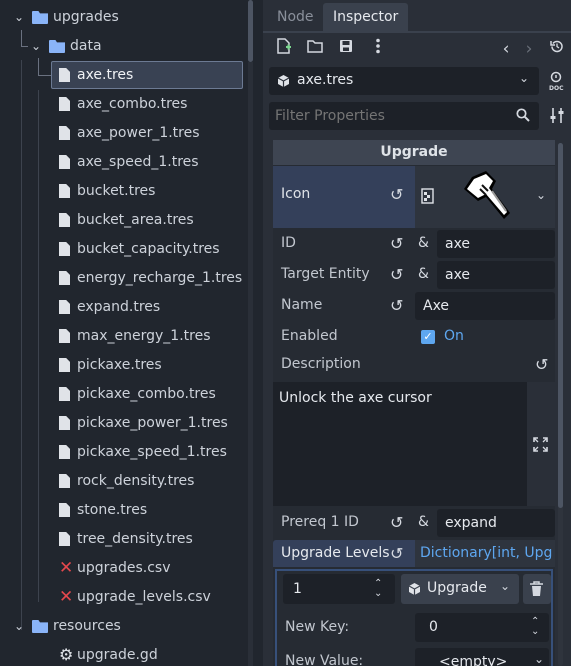 Image resolution: width=571 pixels, height=666 pixels. Describe the element at coordinates (496, 275) in the screenshot. I see `target-entity-field: axe` at that location.